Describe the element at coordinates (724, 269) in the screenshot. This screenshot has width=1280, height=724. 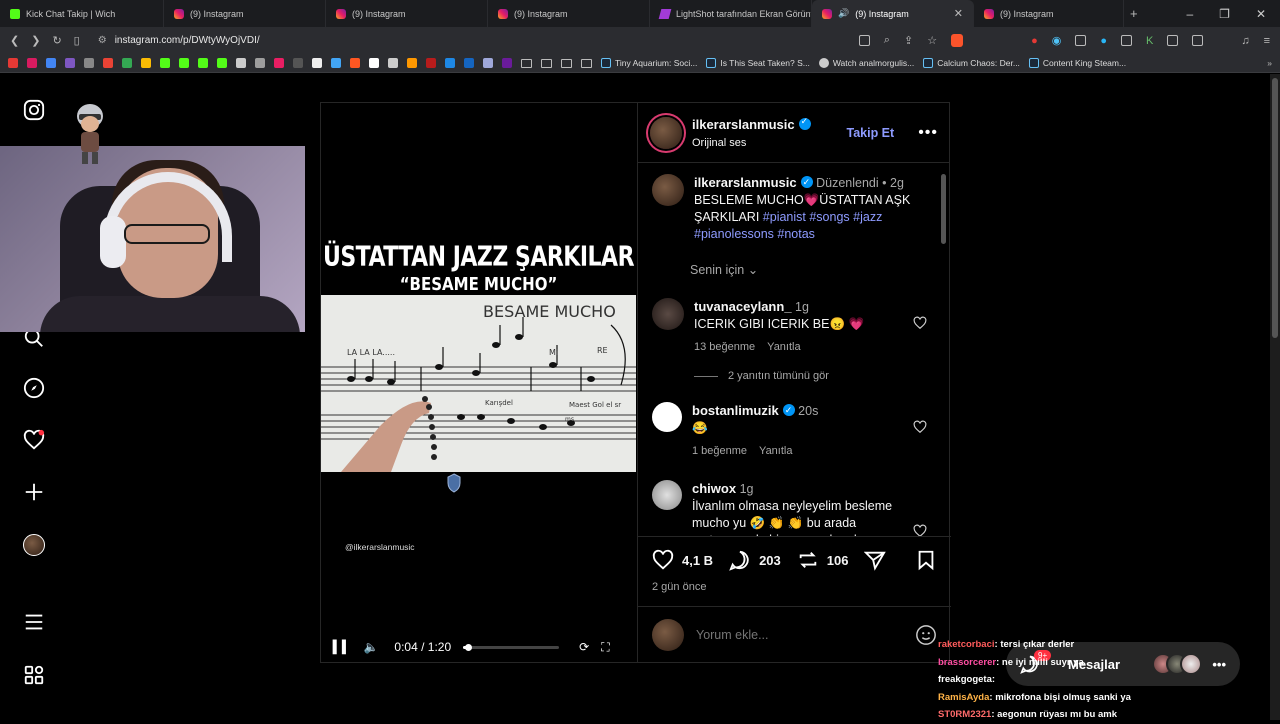
I see `comment-filter-dropdown: Senin için ⌄` at that location.